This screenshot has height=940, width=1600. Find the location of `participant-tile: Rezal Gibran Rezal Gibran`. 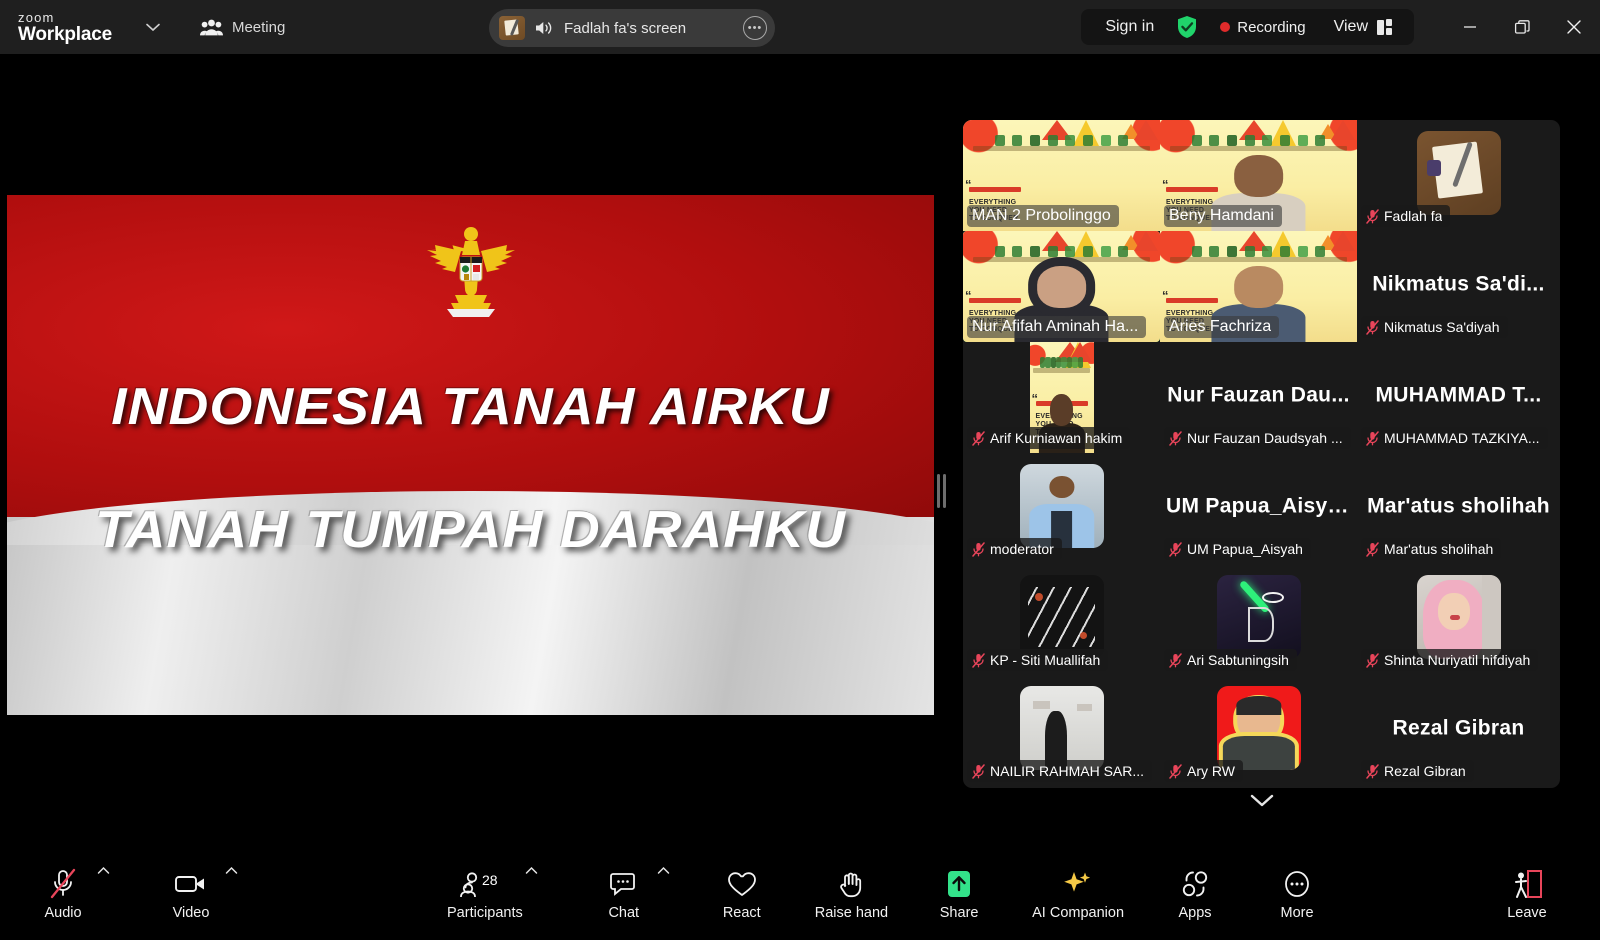

participant-tile: Rezal Gibran Rezal Gibran is located at coordinates (1458, 730).